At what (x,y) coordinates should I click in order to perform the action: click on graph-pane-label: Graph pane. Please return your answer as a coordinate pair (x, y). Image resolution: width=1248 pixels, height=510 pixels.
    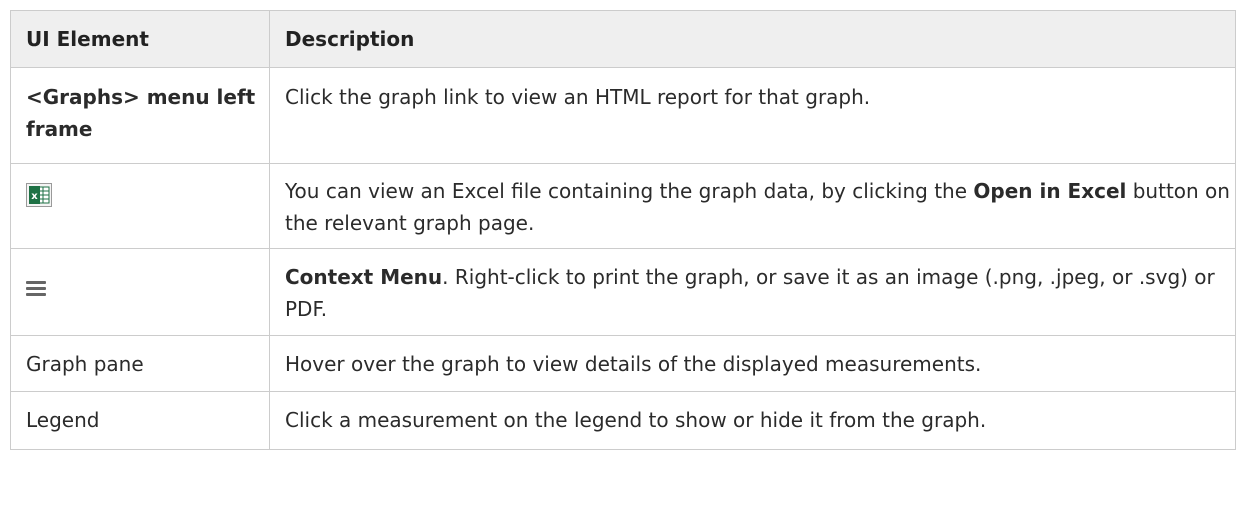
    Looking at the image, I should click on (85, 364).